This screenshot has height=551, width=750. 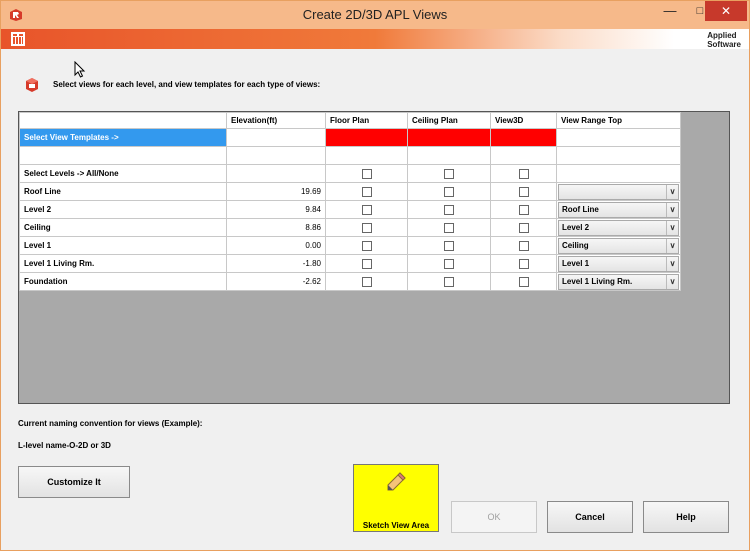 What do you see at coordinates (396, 498) in the screenshot?
I see `sketch-view-area-button: Sketch View Area` at bounding box center [396, 498].